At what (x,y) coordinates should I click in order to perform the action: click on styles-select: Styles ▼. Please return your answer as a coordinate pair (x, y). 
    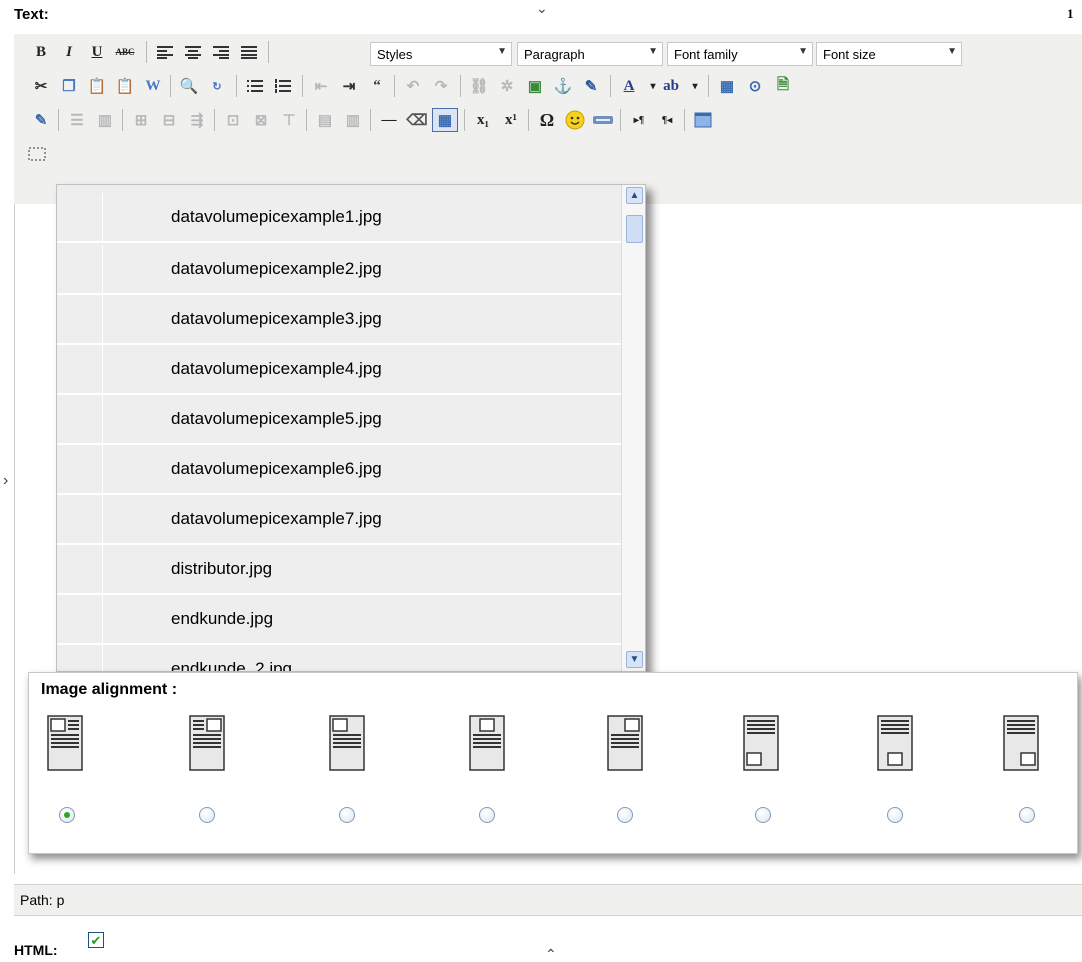
    Looking at the image, I should click on (441, 54).